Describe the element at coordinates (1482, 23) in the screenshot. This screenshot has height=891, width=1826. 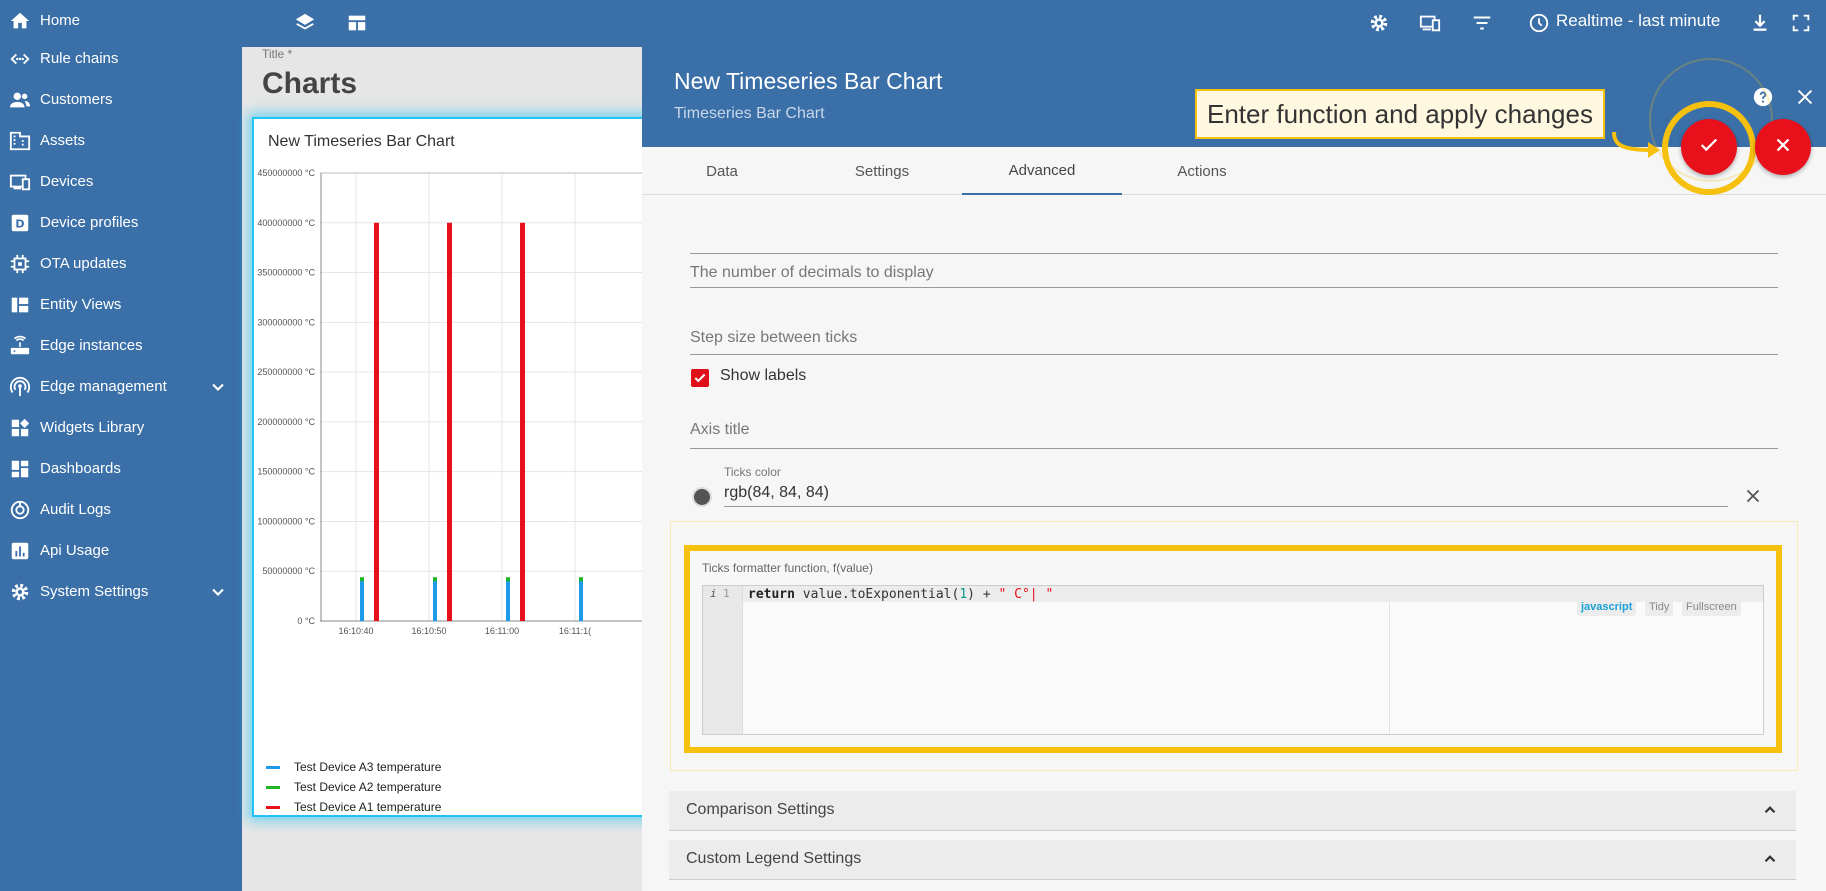
I see `filter-icon` at that location.